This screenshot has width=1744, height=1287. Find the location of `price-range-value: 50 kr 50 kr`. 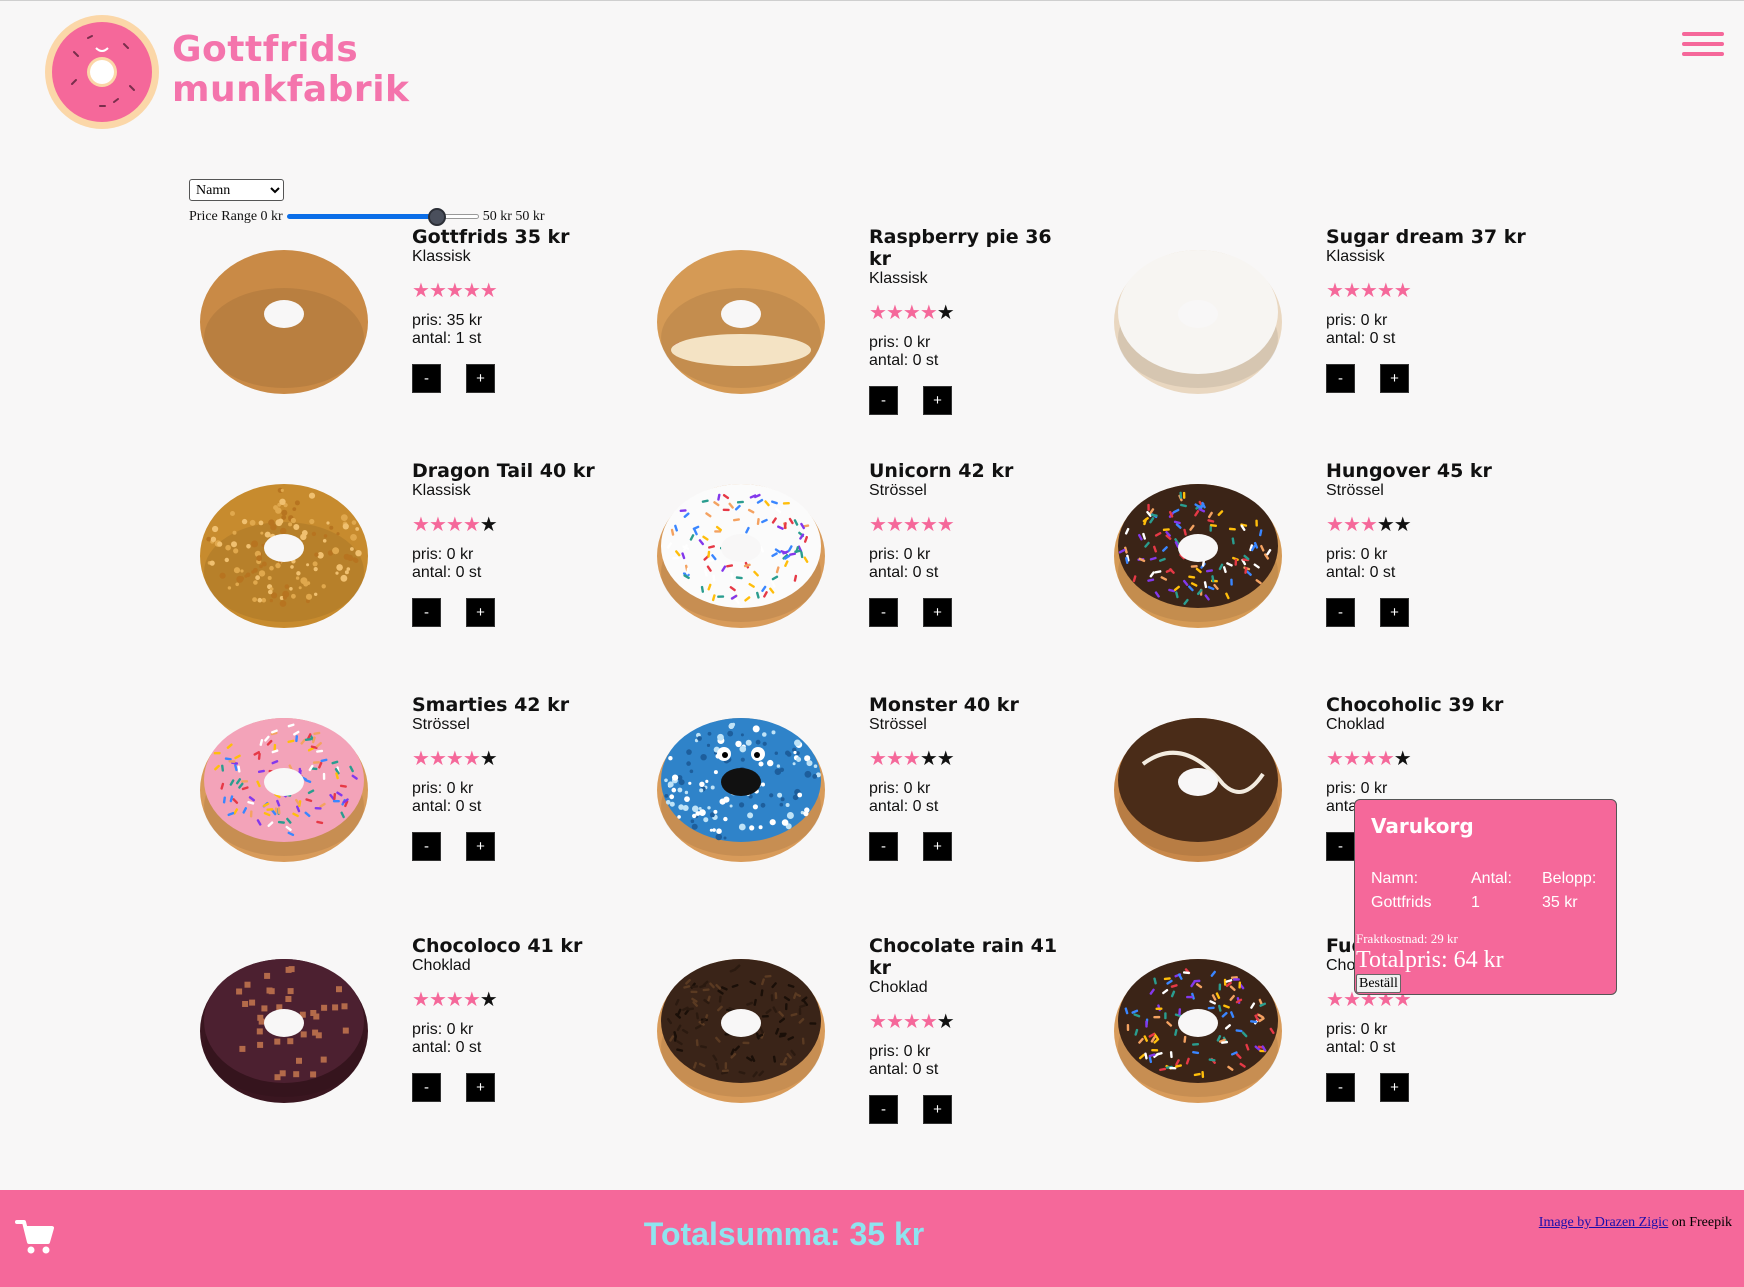

price-range-value: 50 kr 50 kr is located at coordinates (513, 216).